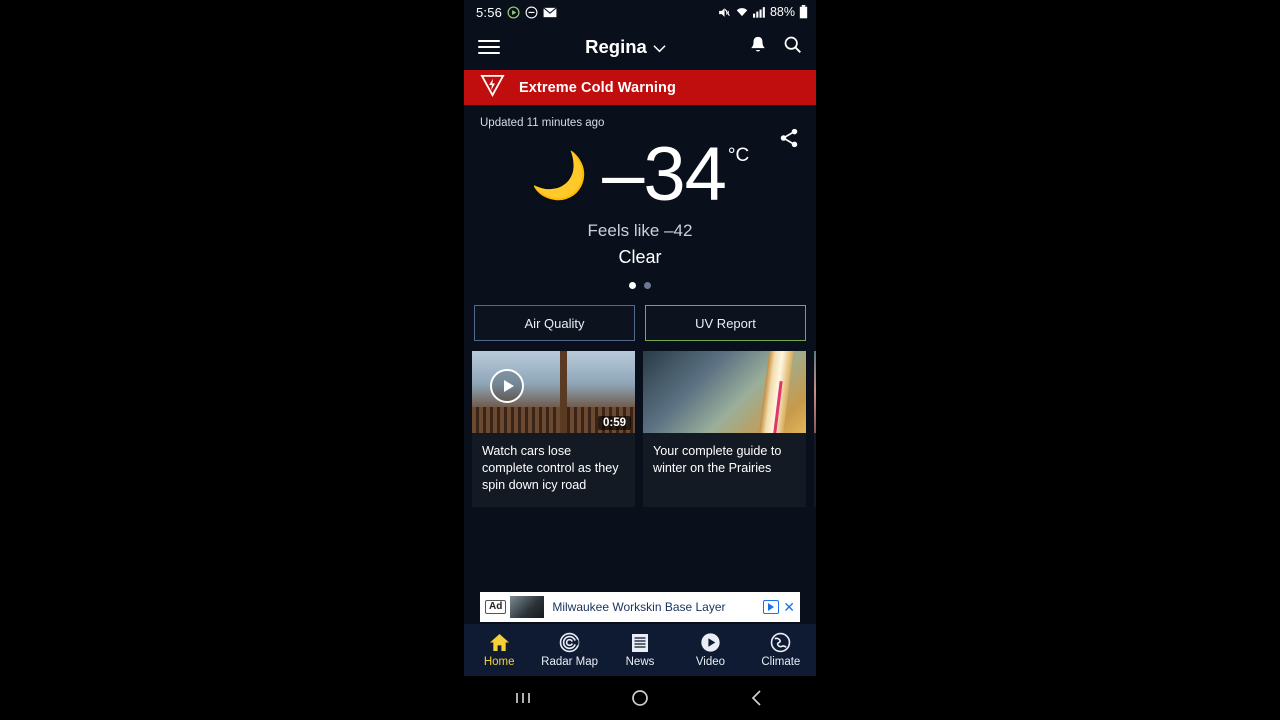 Image resolution: width=1280 pixels, height=720 pixels. I want to click on condition-label: Clear, so click(640, 257).